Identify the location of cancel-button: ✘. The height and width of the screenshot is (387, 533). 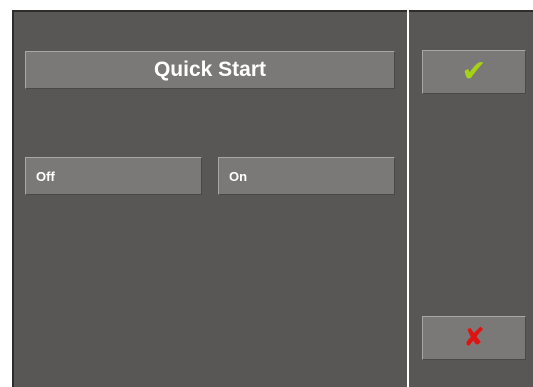
(474, 338).